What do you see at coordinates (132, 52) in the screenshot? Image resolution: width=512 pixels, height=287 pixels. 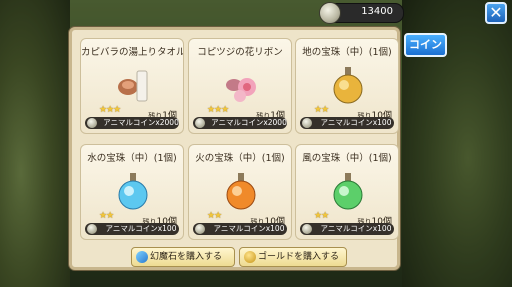 I see `item-name: カピバラの湯上りタオル` at bounding box center [132, 52].